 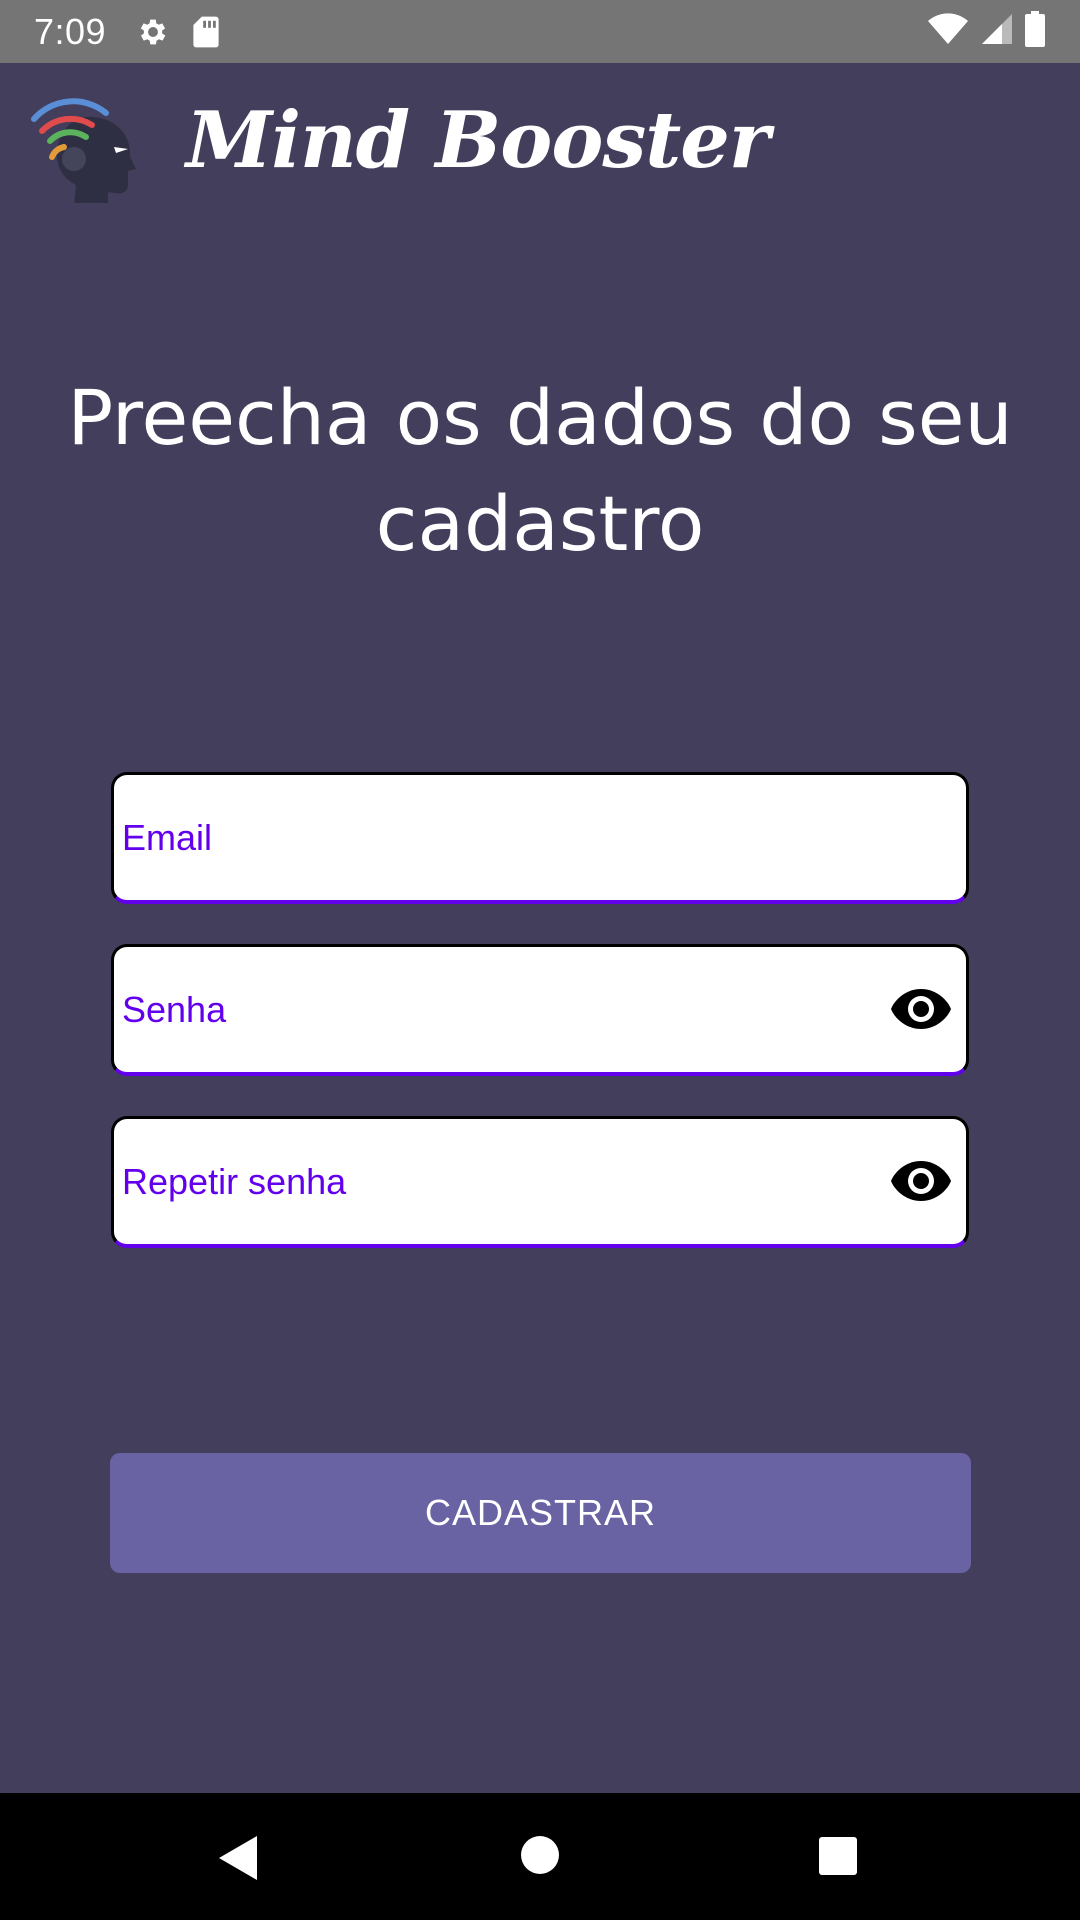 I want to click on repeat-password-field, so click(x=540, y=1181).